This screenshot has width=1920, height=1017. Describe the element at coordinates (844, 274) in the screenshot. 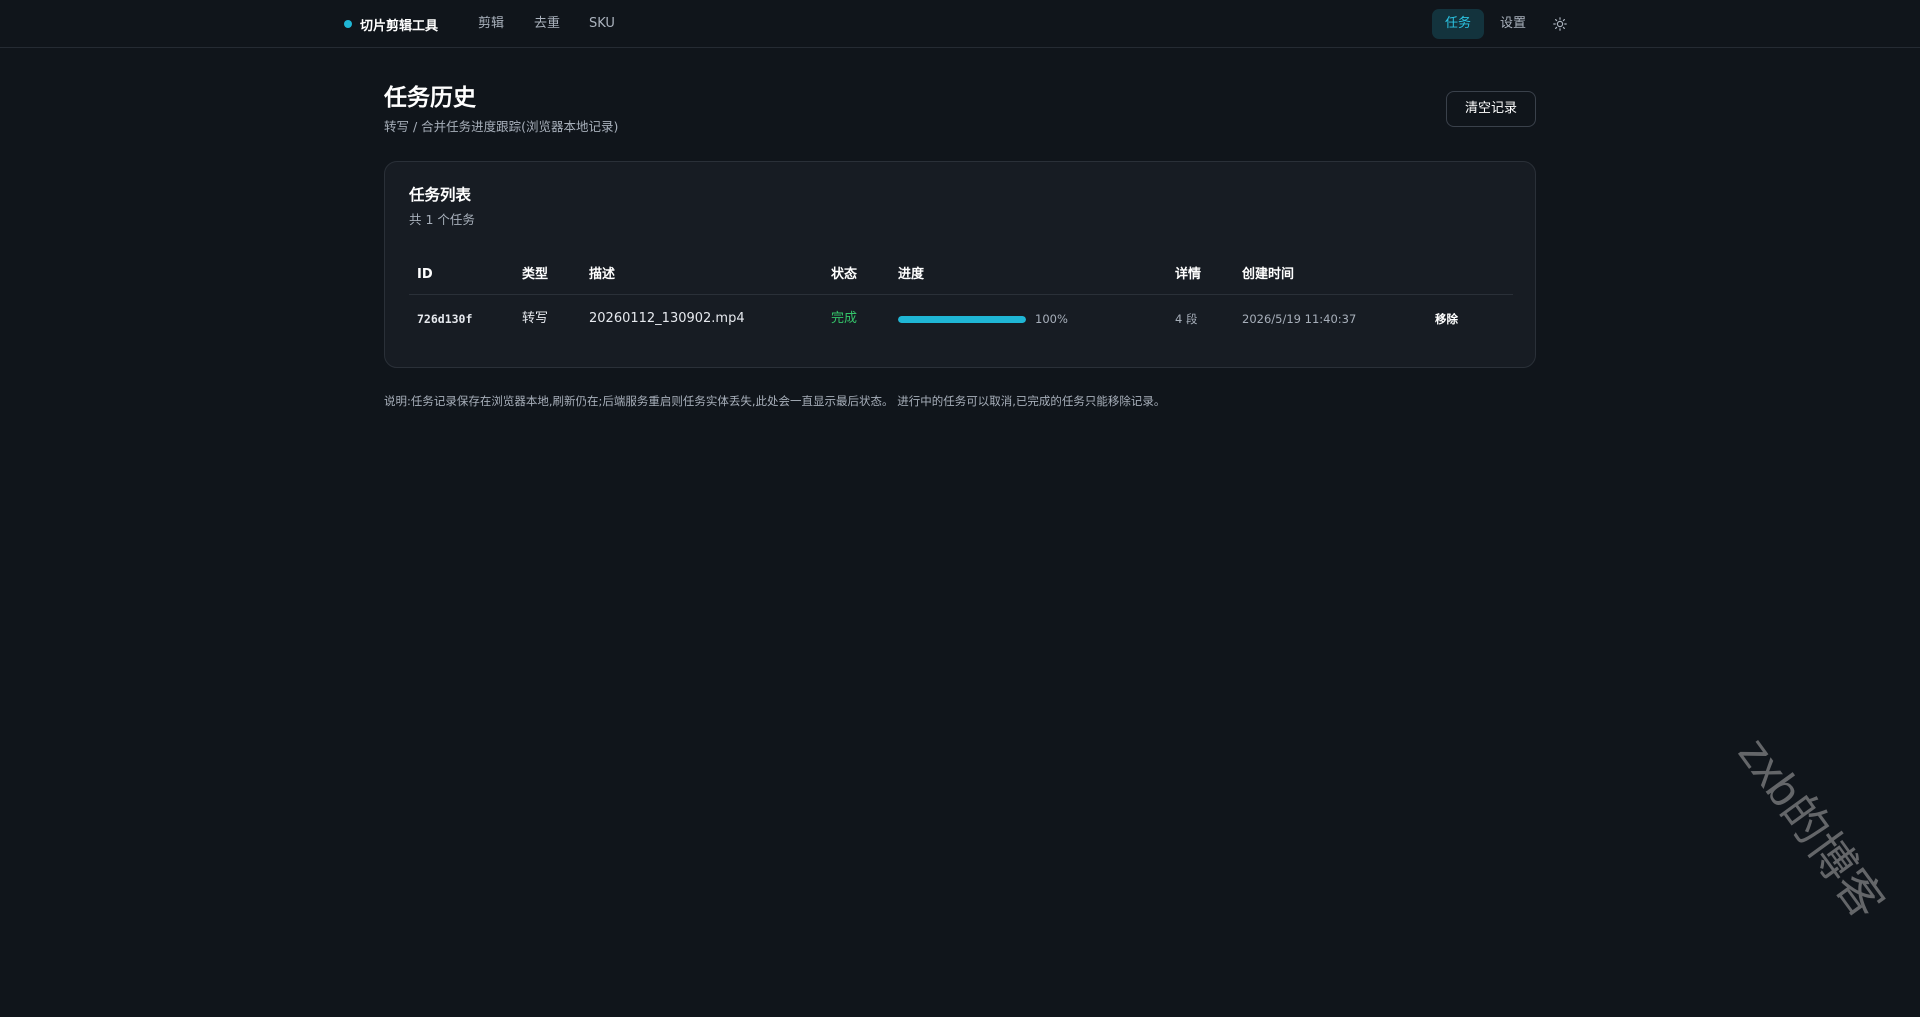

I see `column-header-status: 状态` at that location.